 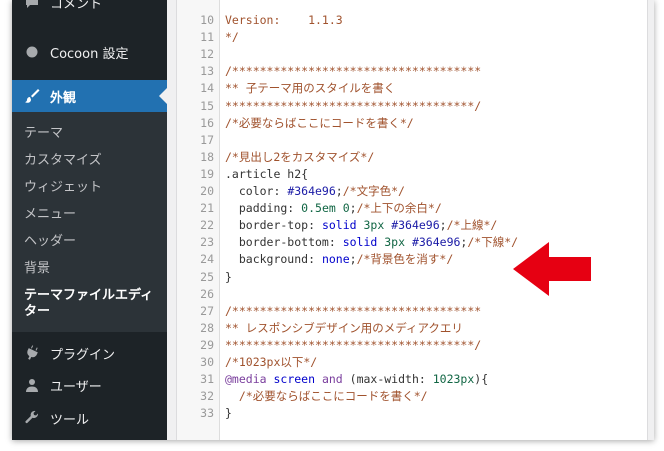 What do you see at coordinates (412, 157) in the screenshot?
I see `code-line: 18 /*見出し2をカスタマイズ*/` at bounding box center [412, 157].